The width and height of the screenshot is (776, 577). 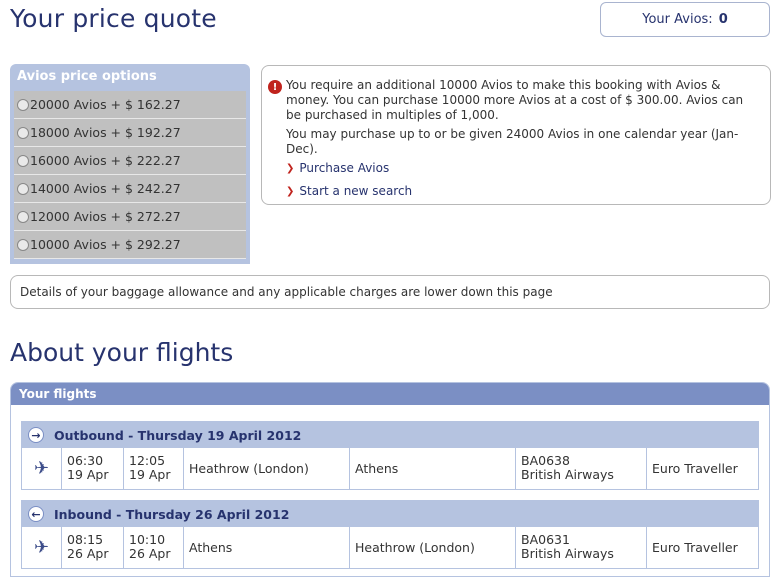 I want to click on price-option-label: 16000 Avios + $ 222.27, so click(x=105, y=160).